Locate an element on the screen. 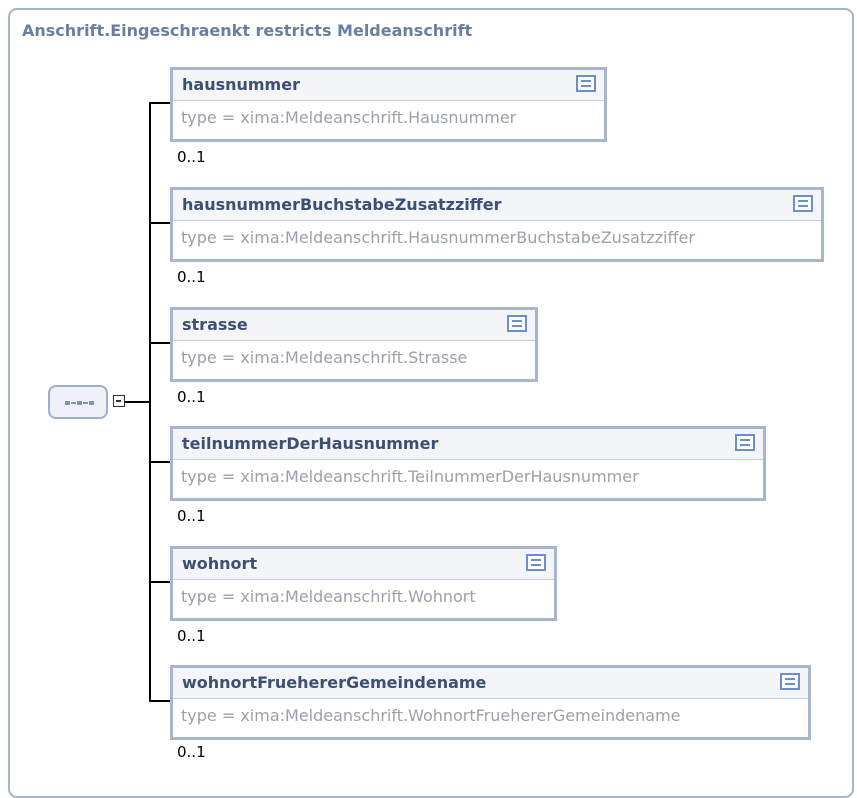 Image resolution: width=857 pixels, height=798 pixels. element-name: hausnummer is located at coordinates (241, 84).